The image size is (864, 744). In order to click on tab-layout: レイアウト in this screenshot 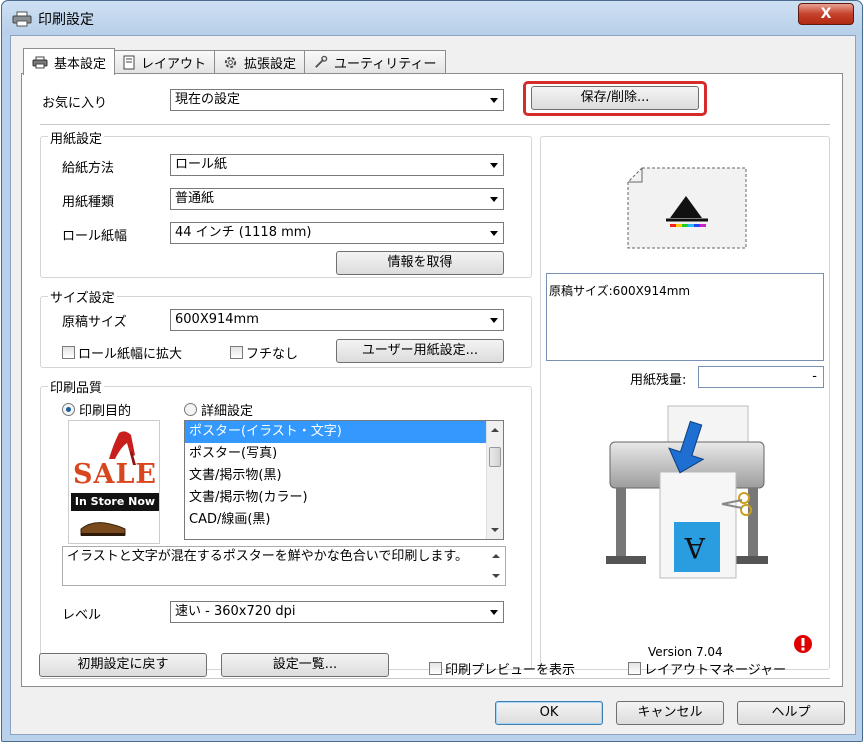, I will do `click(165, 62)`.